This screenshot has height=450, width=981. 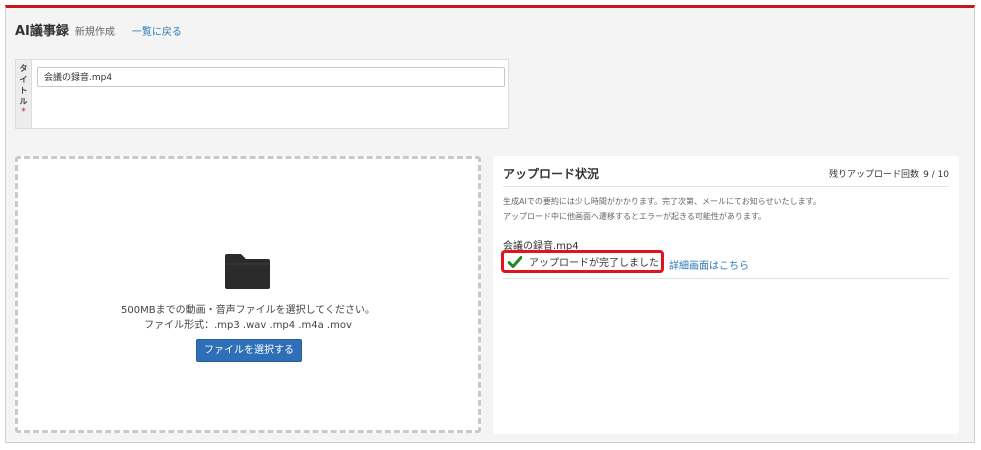 What do you see at coordinates (594, 263) in the screenshot?
I see `upload-complete-text: アップロードが完了しました` at bounding box center [594, 263].